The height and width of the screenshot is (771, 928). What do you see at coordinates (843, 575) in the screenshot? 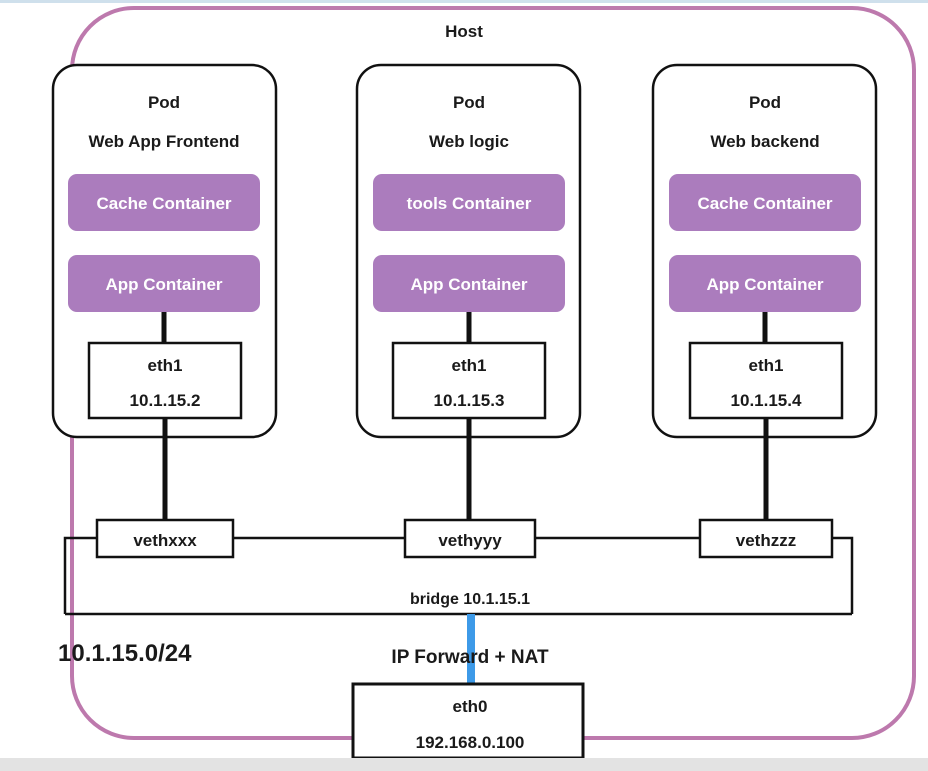
I see `bridge-bus-right-wrap` at bounding box center [843, 575].